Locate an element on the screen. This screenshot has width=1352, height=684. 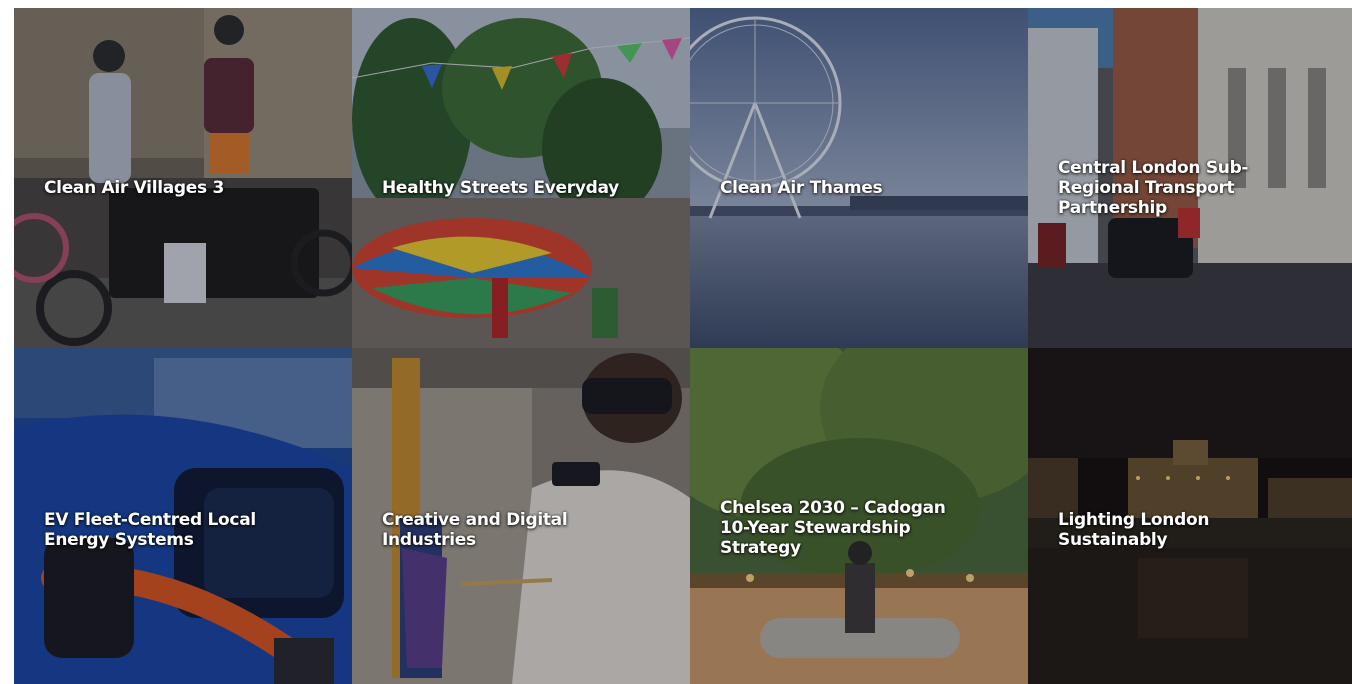
project-title: Healthy Streets Everyday is located at coordinates (500, 188).